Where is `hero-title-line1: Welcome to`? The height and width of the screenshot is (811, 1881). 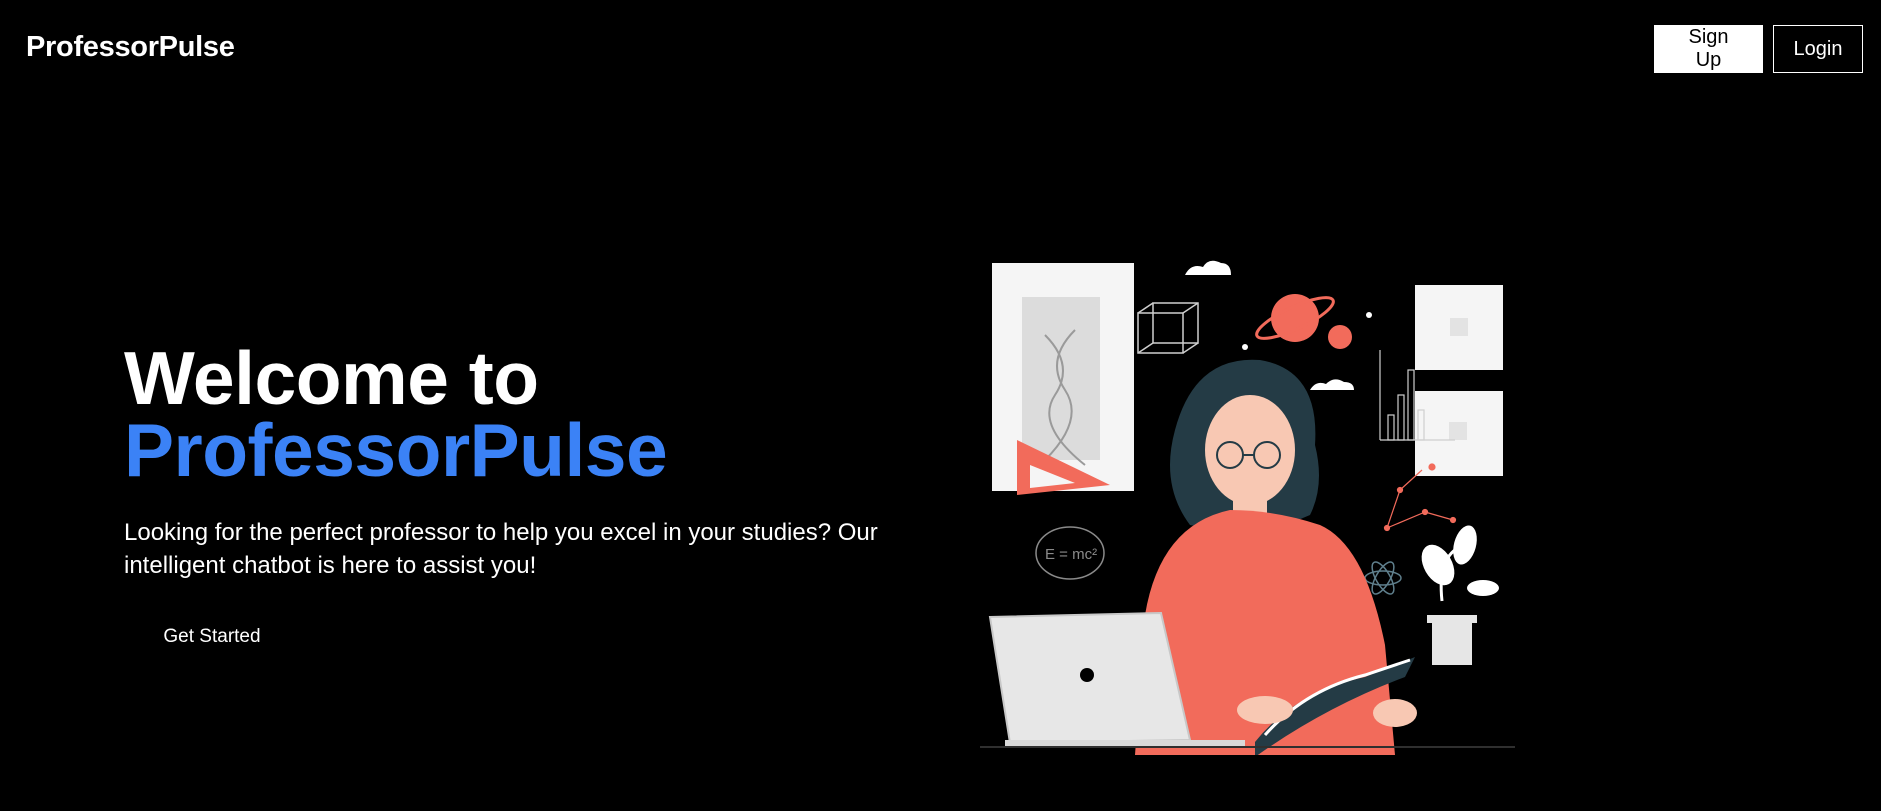 hero-title-line1: Welcome to is located at coordinates (331, 378).